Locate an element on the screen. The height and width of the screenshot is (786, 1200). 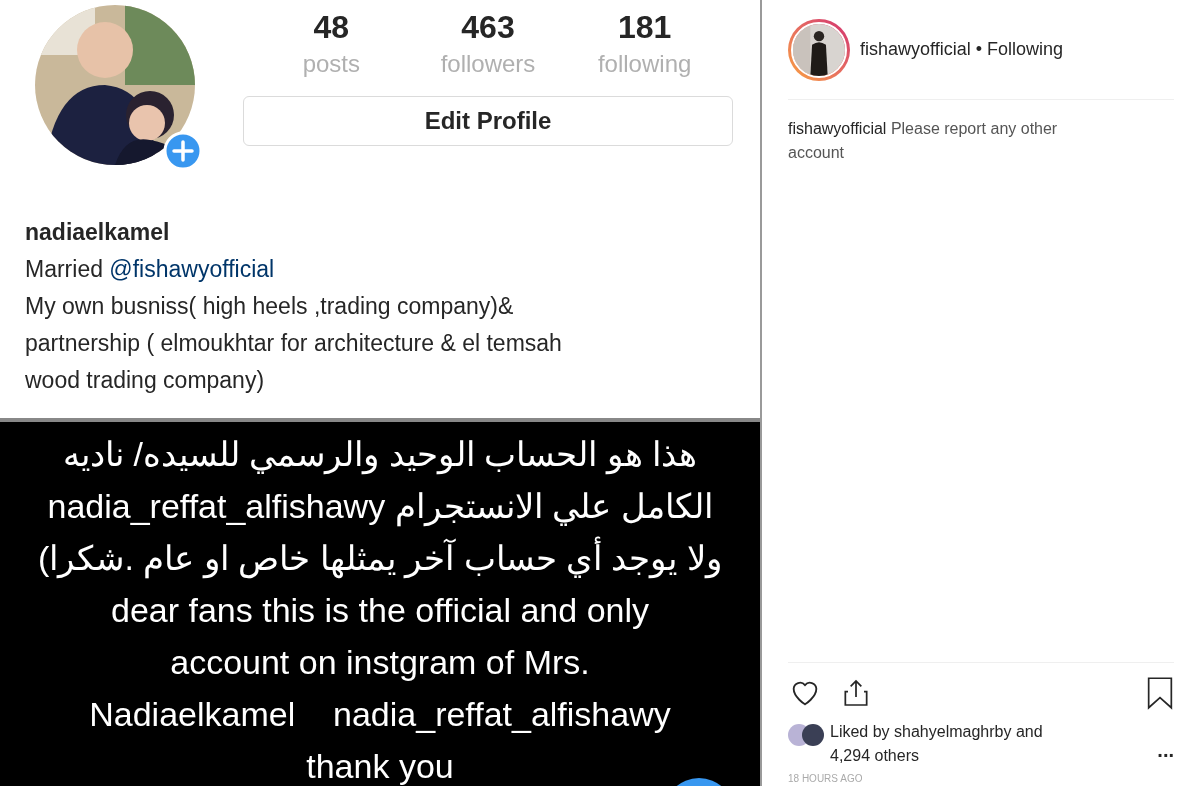
post-time: 18 HOURS AGO is located at coordinates (826, 779).